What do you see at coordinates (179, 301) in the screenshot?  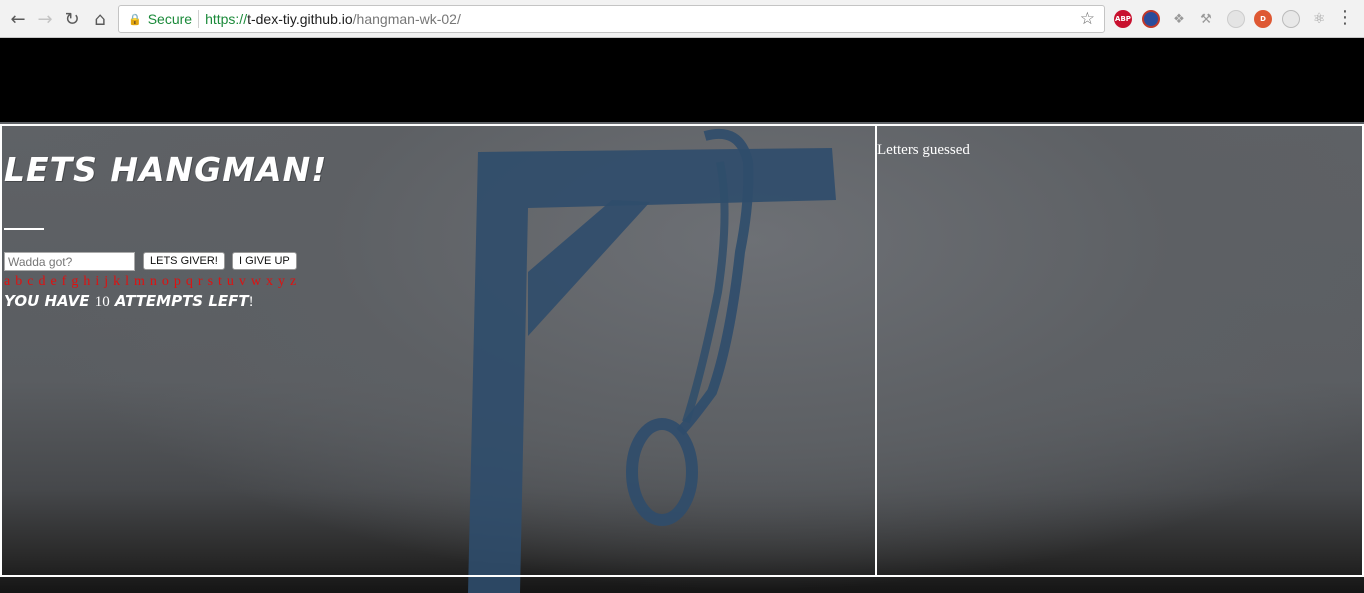 I see `attempts-suffix: ATTEMPTS LEFT` at bounding box center [179, 301].